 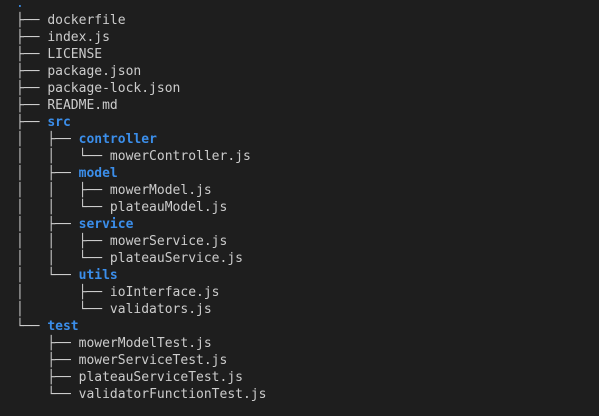 What do you see at coordinates (141, 122) in the screenshot?
I see `tree-directory-row: ├── src` at bounding box center [141, 122].